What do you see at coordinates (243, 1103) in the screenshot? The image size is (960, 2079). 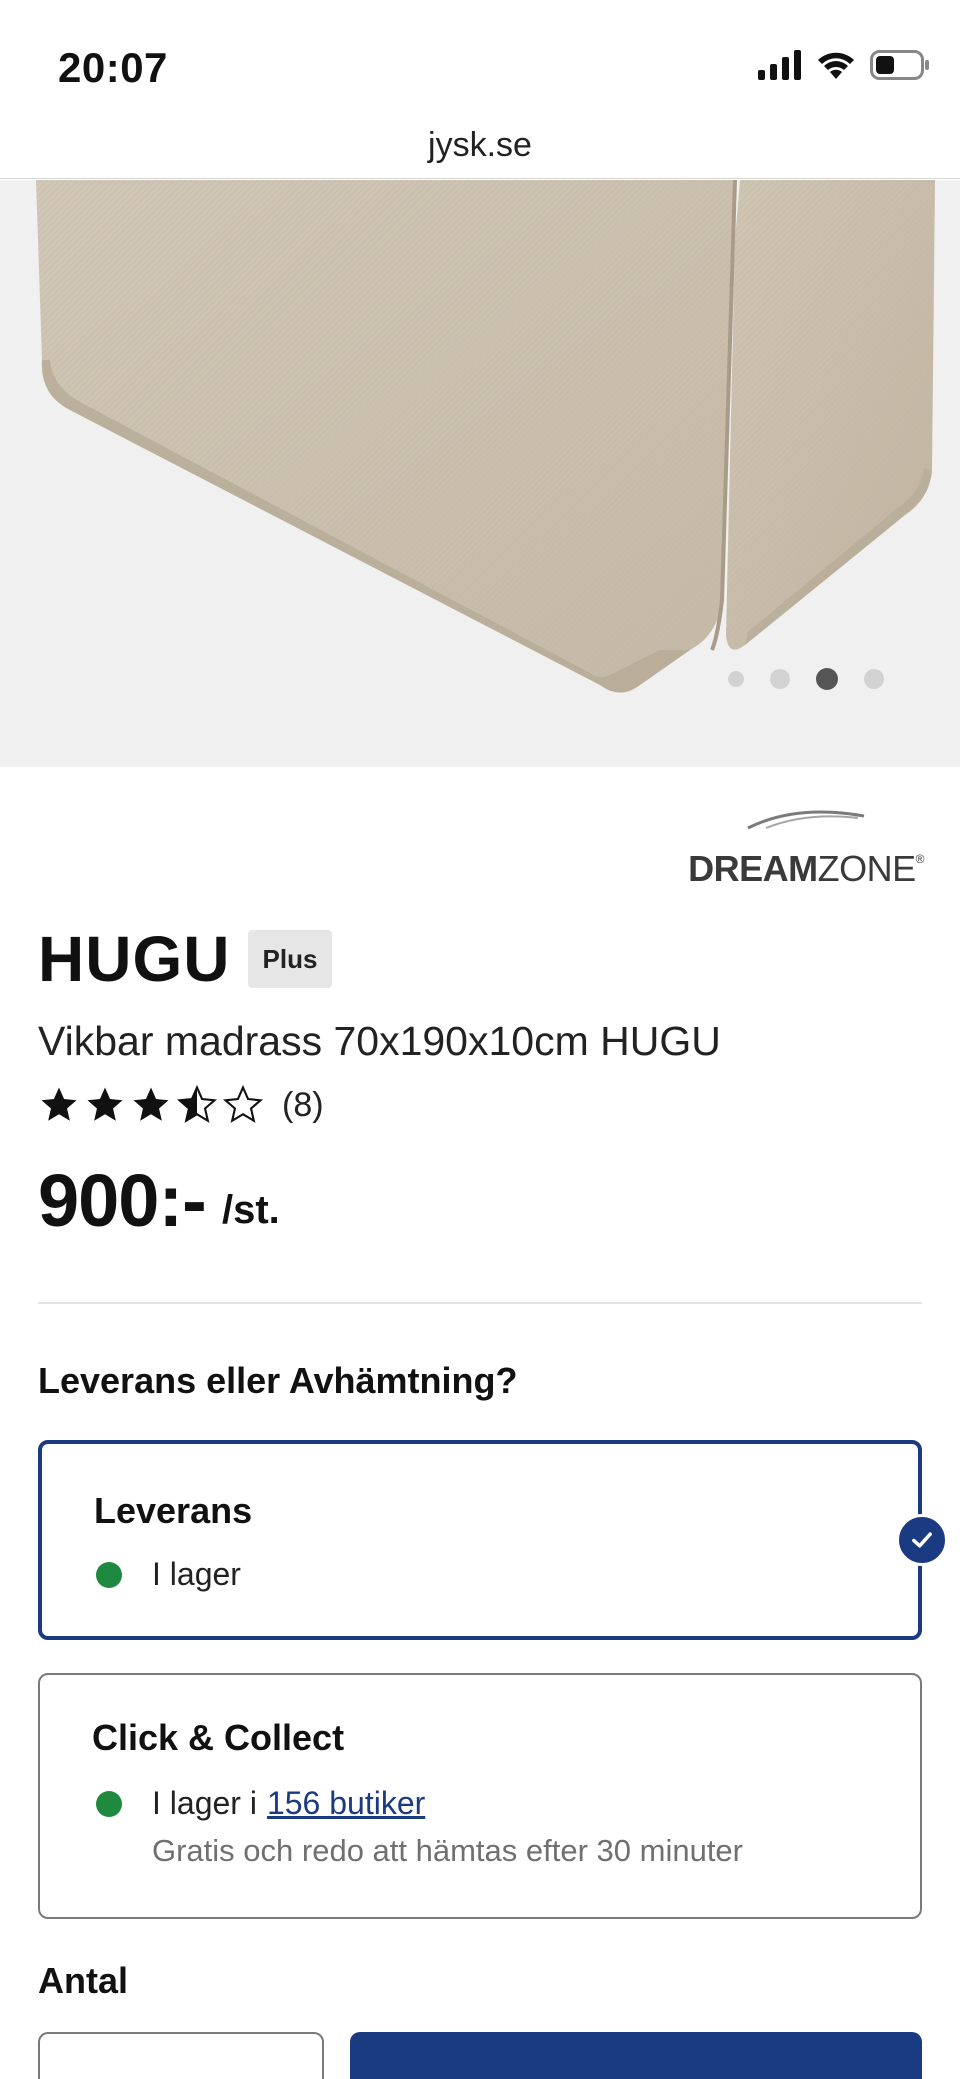 I see `star-empty-icon` at bounding box center [243, 1103].